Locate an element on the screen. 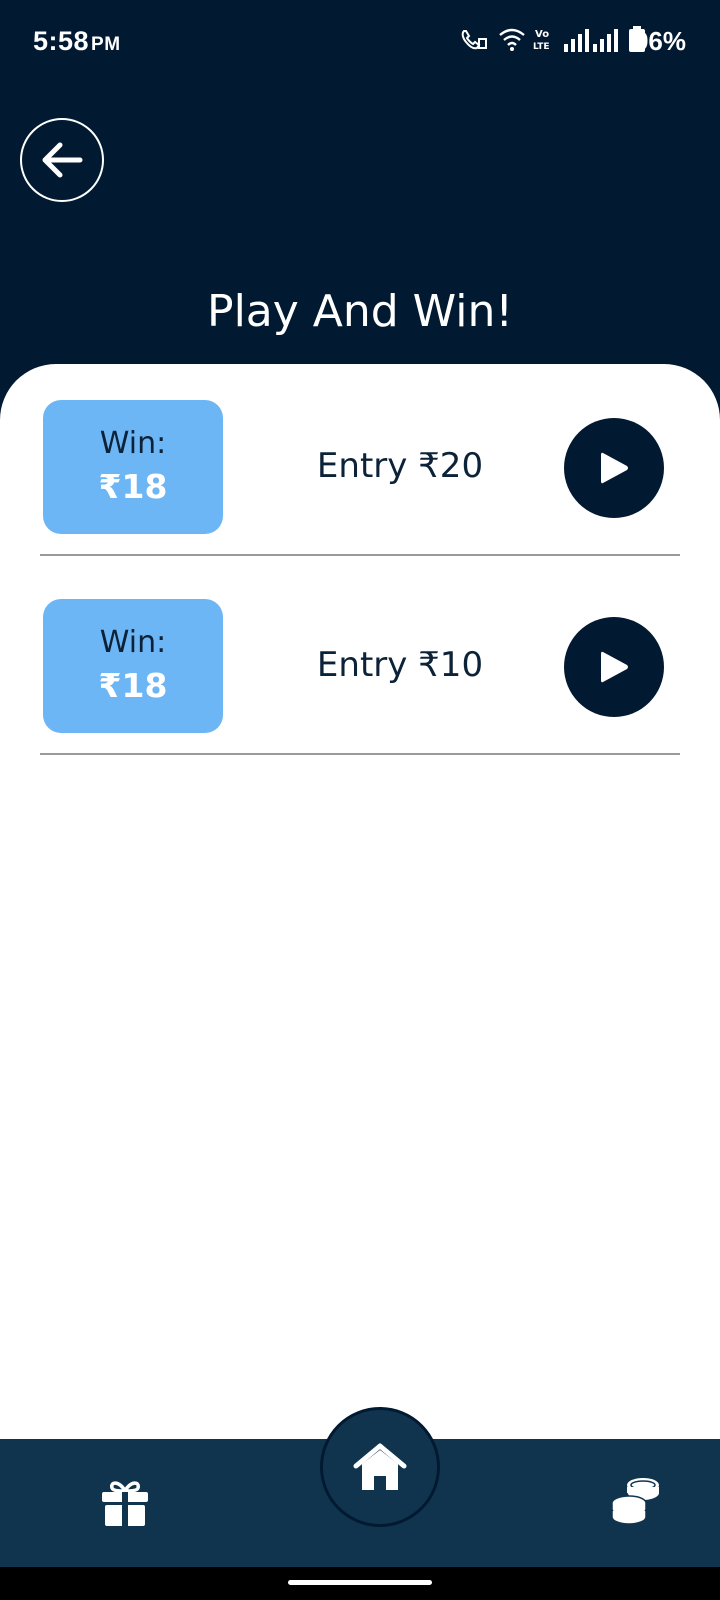 This screenshot has width=720, height=1600. status-clock: 5:58 is located at coordinates (61, 41).